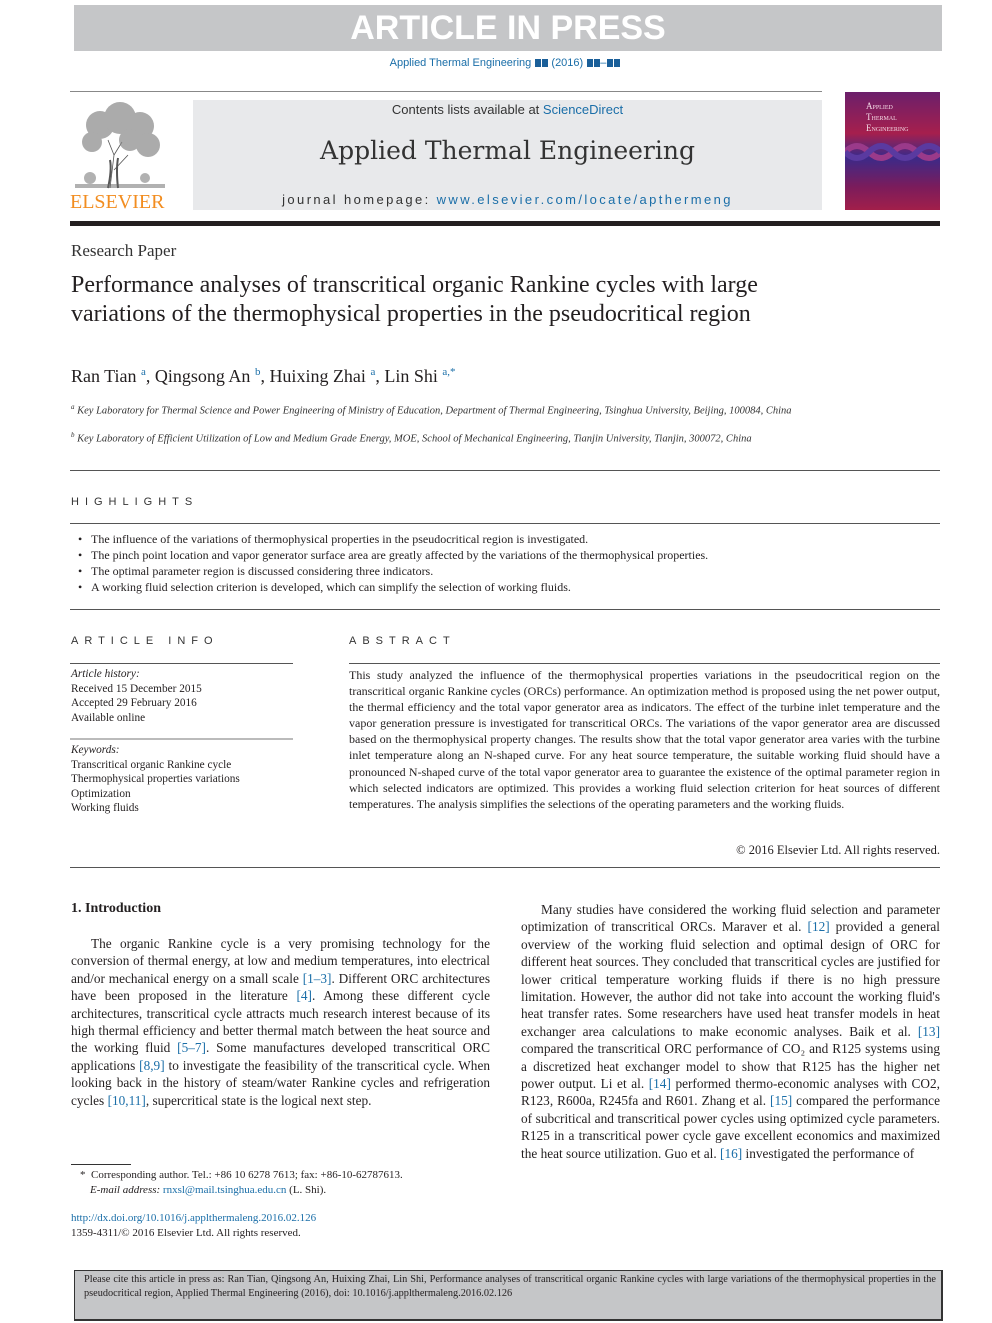  I want to click on highlights-heading: HIGHLIGHTS, so click(135, 502).